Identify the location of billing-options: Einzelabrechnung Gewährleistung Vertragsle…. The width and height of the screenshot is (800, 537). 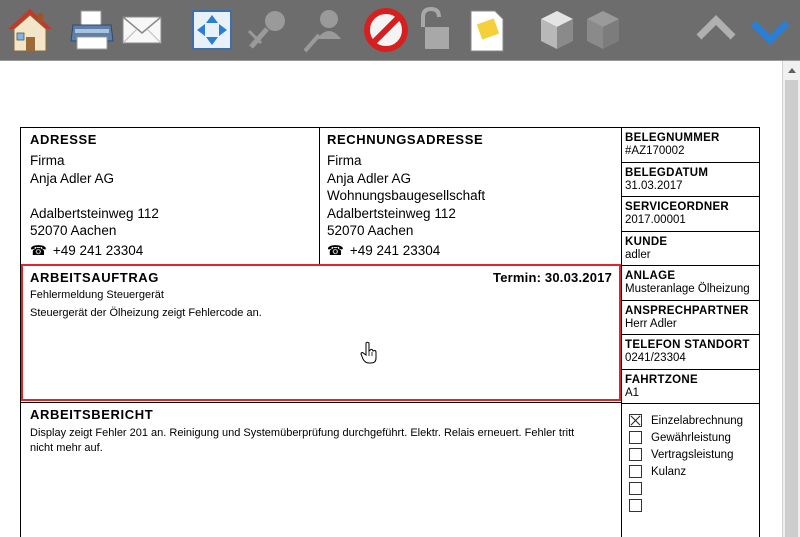
(691, 471).